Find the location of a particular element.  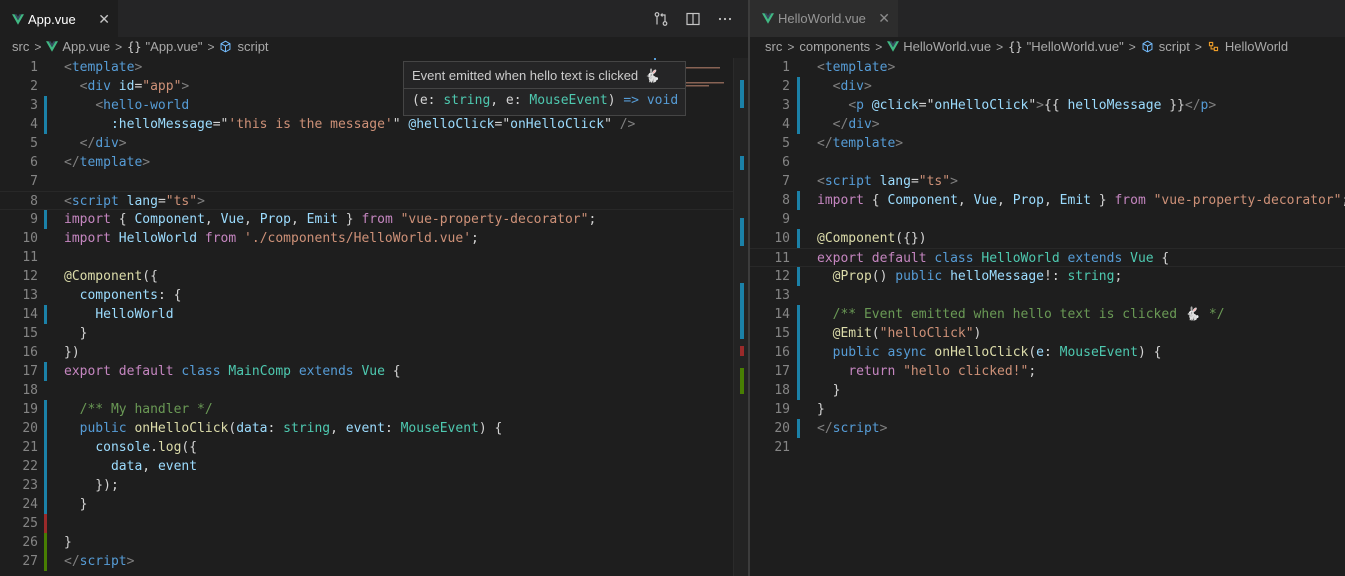

code-line: 22 data, event is located at coordinates (374, 466).